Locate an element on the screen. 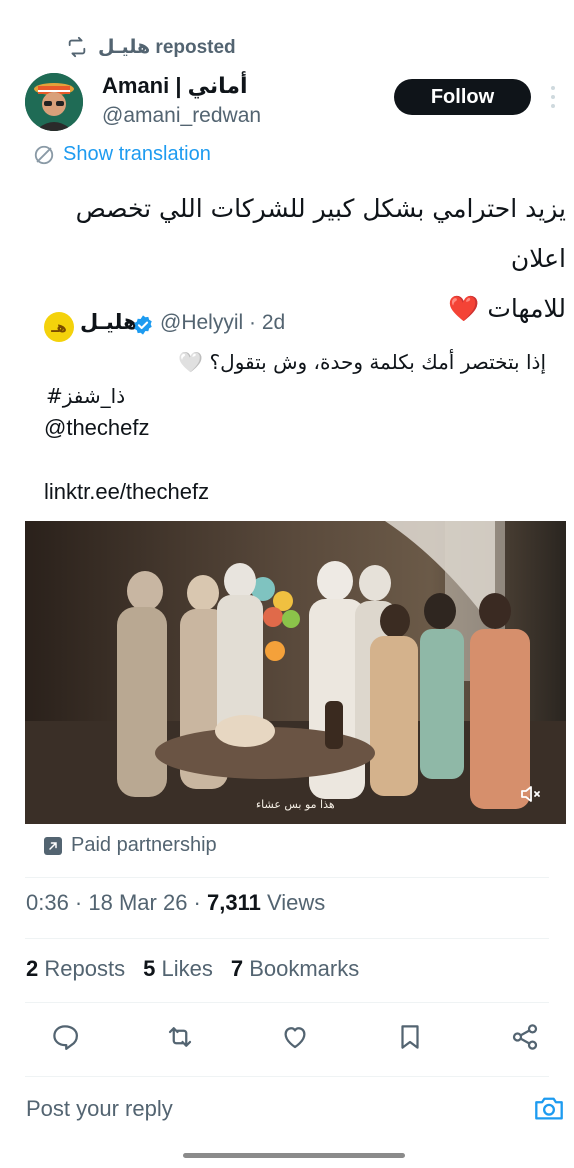  reposts-count: 2 is located at coordinates (32, 968).